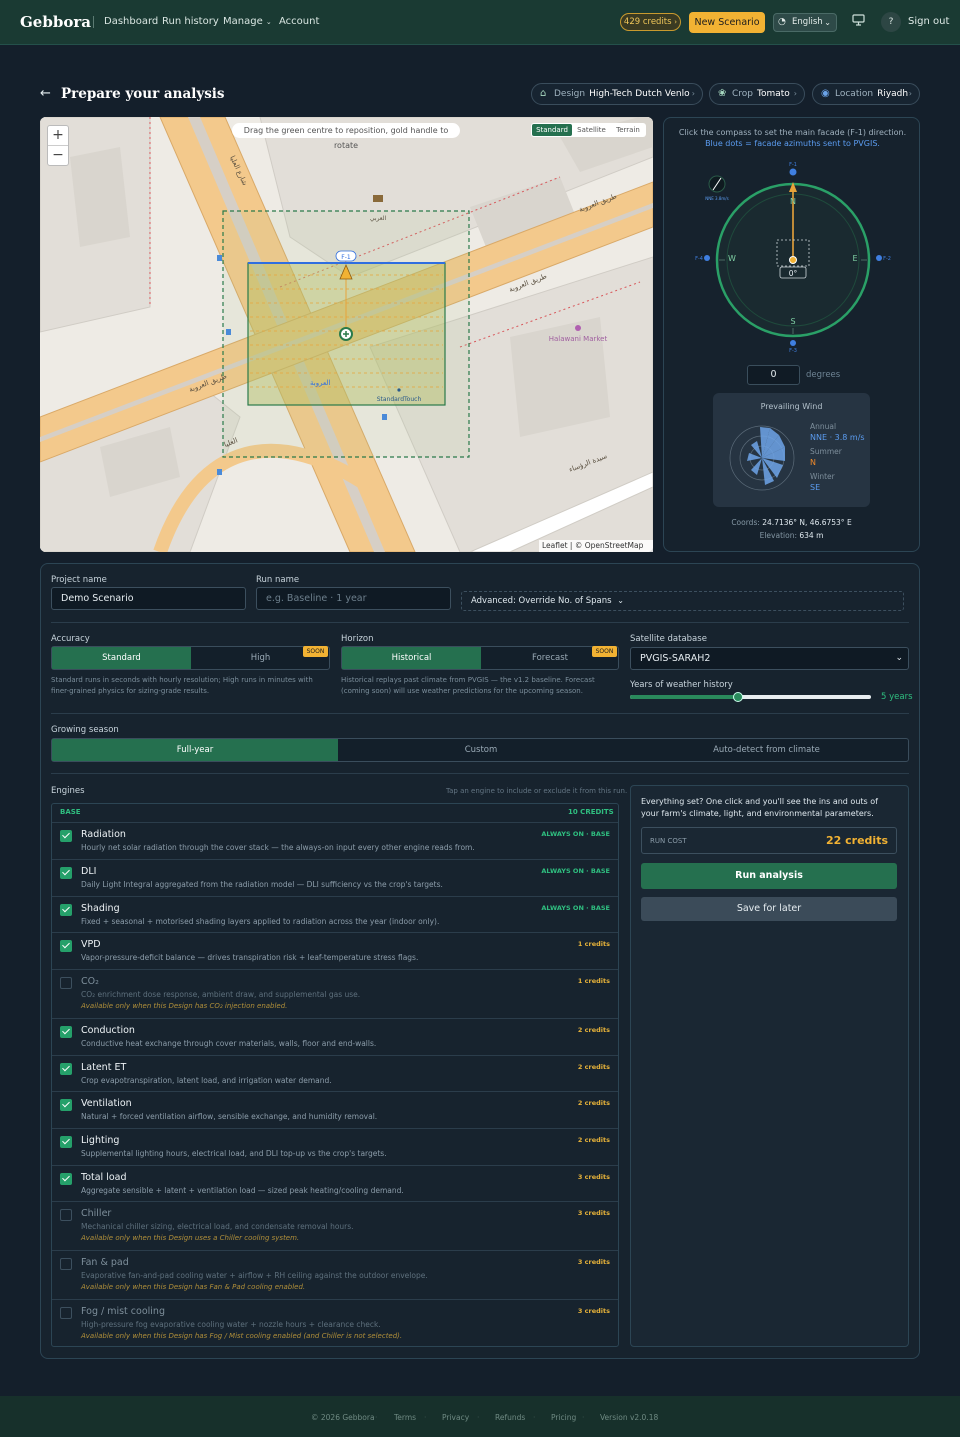 This screenshot has width=960, height=1437. Describe the element at coordinates (195, 750) in the screenshot. I see `season-full-year-option: Full-year` at that location.